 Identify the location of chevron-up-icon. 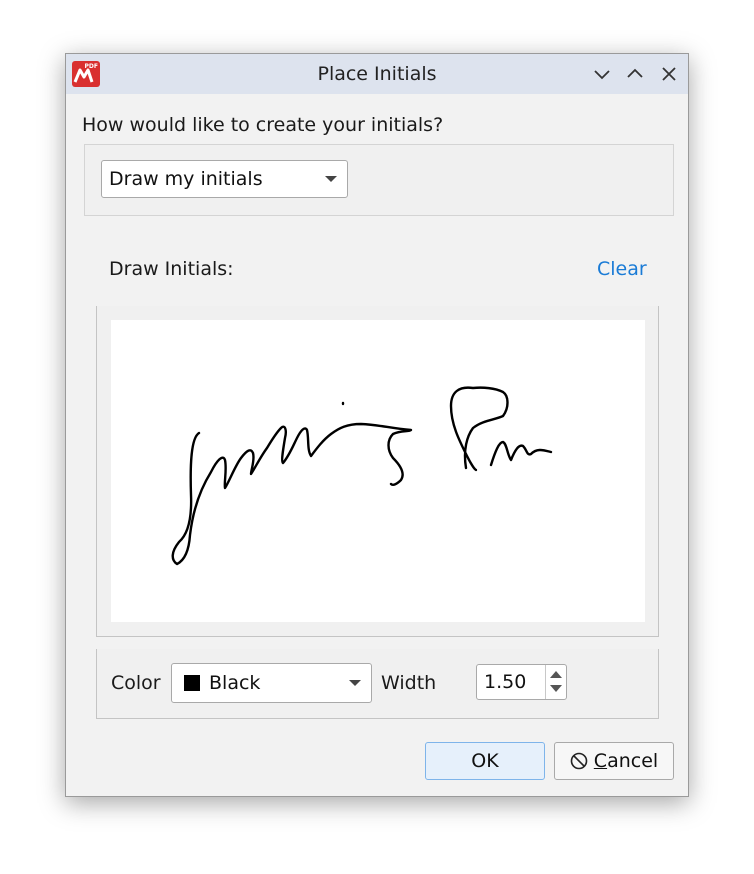
(635, 73).